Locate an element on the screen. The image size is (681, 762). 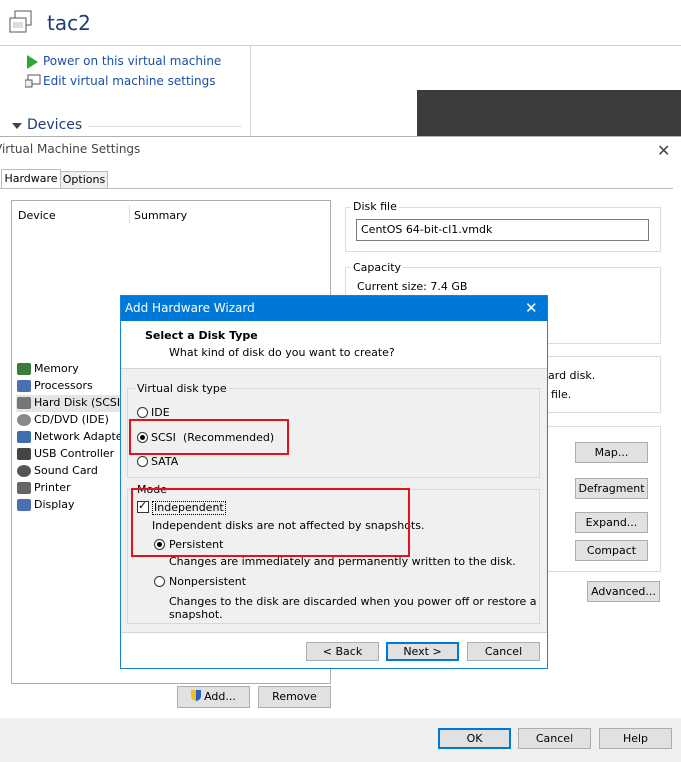
hard-disk-icon is located at coordinates (24, 403).